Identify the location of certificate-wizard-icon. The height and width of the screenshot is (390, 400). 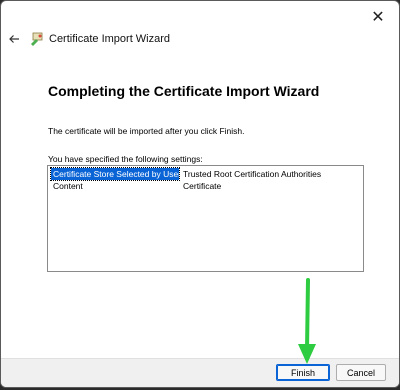
(37, 39).